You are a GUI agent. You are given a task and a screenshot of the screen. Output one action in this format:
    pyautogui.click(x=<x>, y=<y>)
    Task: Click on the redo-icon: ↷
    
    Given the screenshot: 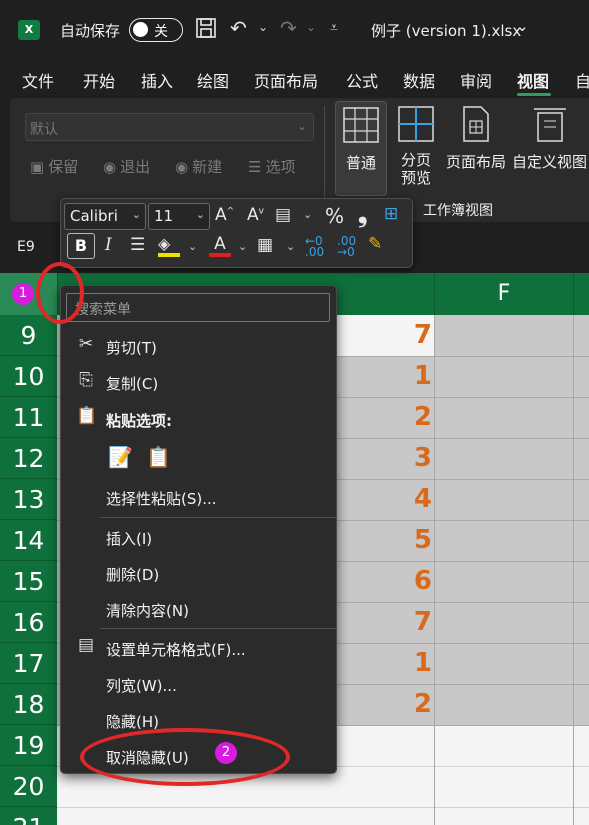 What is the action you would take?
    pyautogui.click(x=288, y=28)
    